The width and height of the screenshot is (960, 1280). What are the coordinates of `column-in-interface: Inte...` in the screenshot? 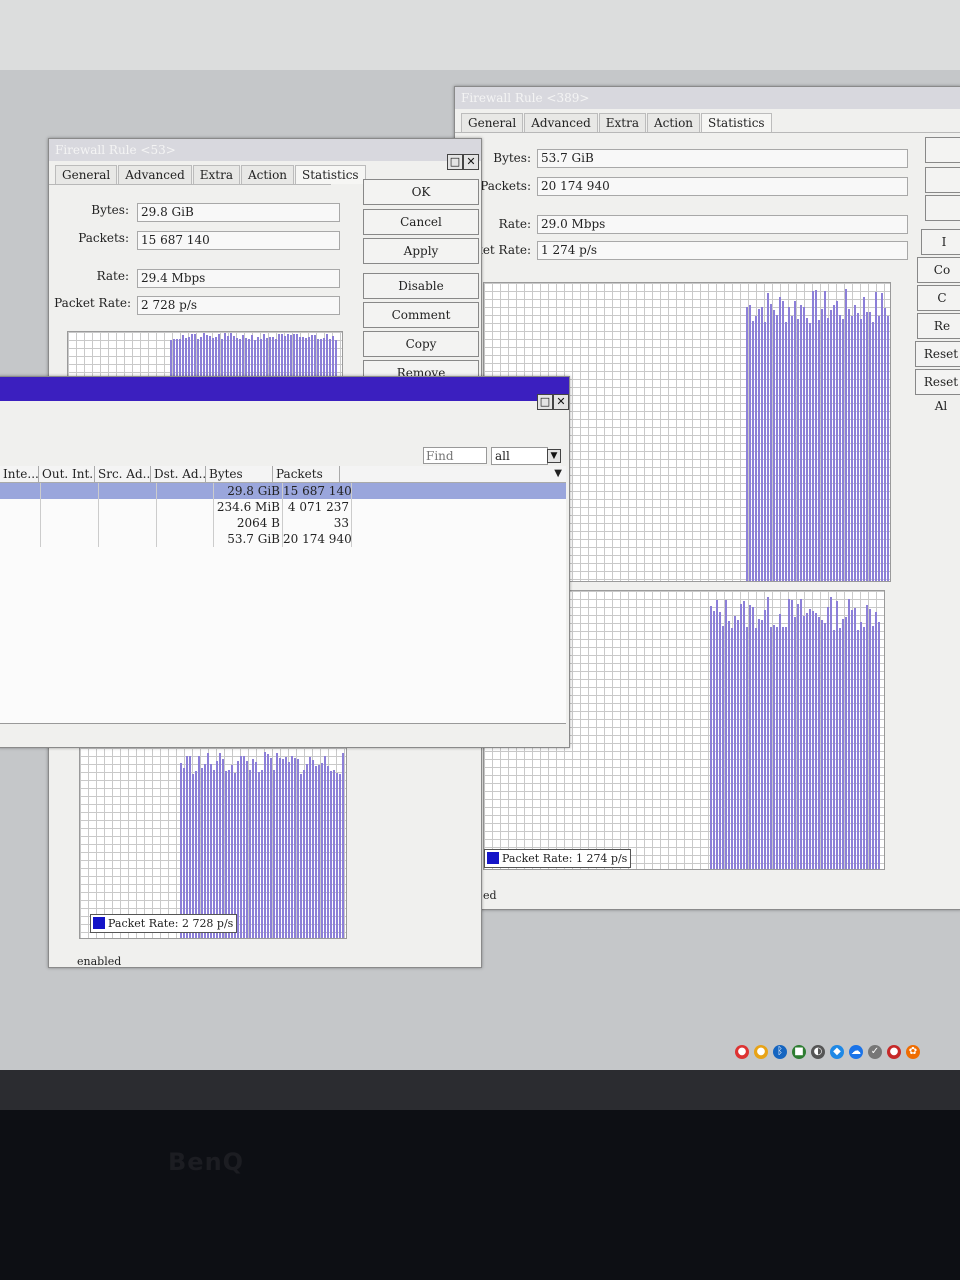 It's located at (19, 474).